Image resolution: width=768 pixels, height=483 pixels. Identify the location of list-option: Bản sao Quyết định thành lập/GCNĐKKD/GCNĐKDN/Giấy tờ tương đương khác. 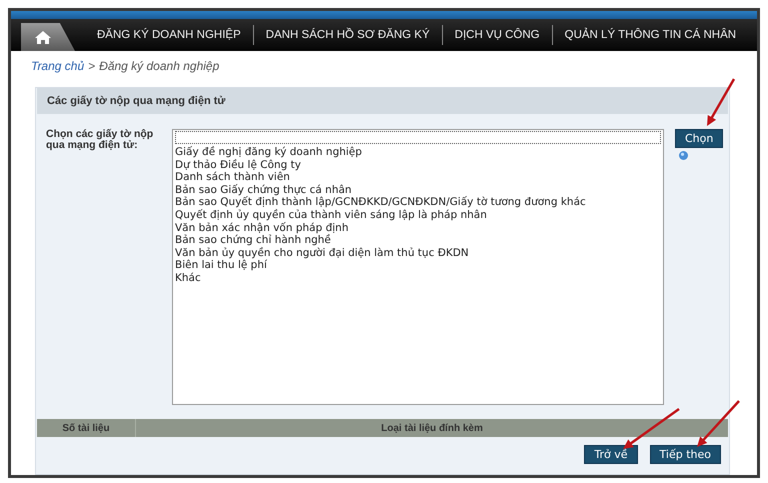
(418, 202).